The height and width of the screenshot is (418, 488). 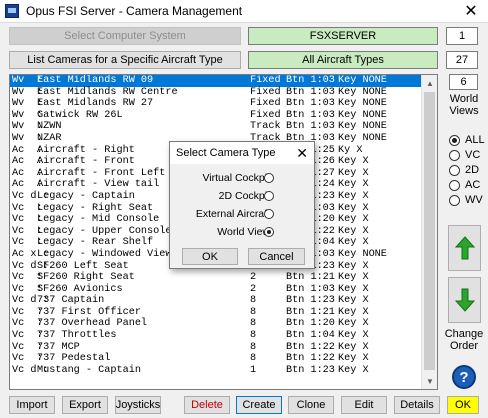 What do you see at coordinates (95, 243) in the screenshot?
I see `camera-name: Legacy - Rear Shelf` at bounding box center [95, 243].